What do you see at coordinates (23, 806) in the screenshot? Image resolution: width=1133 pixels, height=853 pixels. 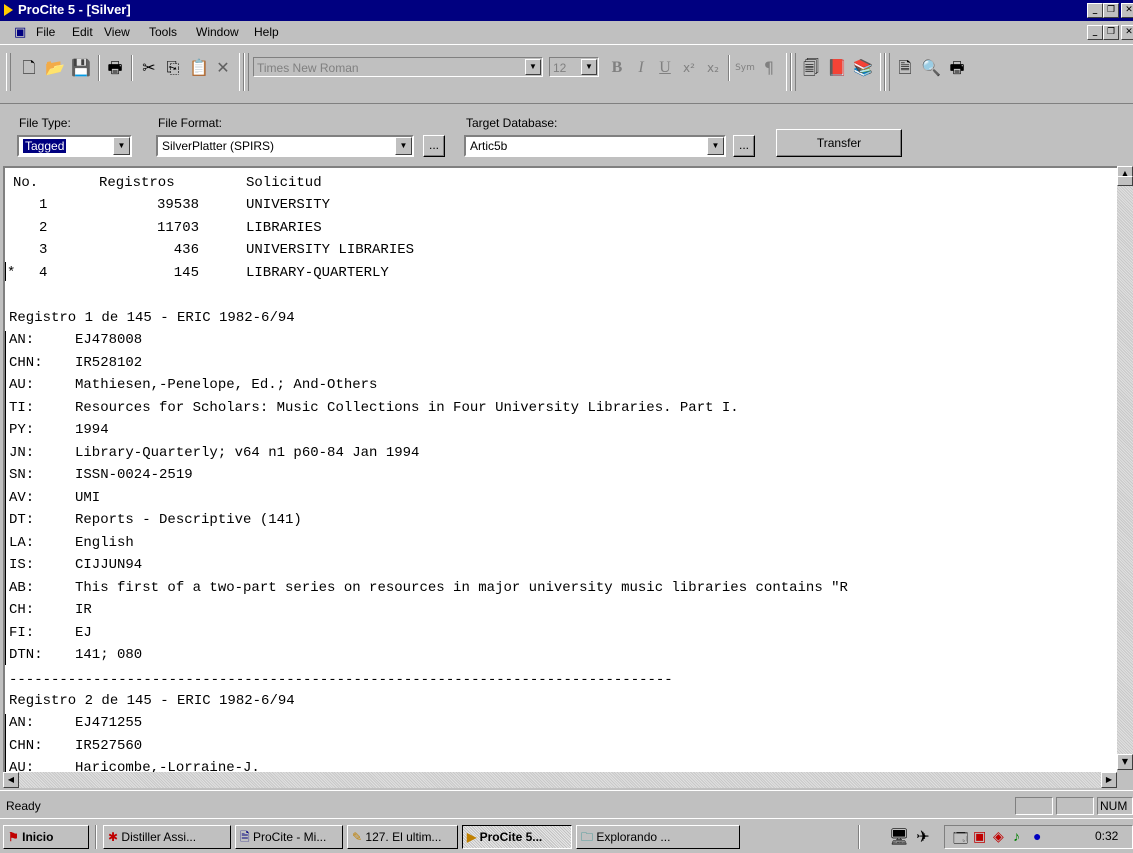 I see `status-text: Ready` at bounding box center [23, 806].